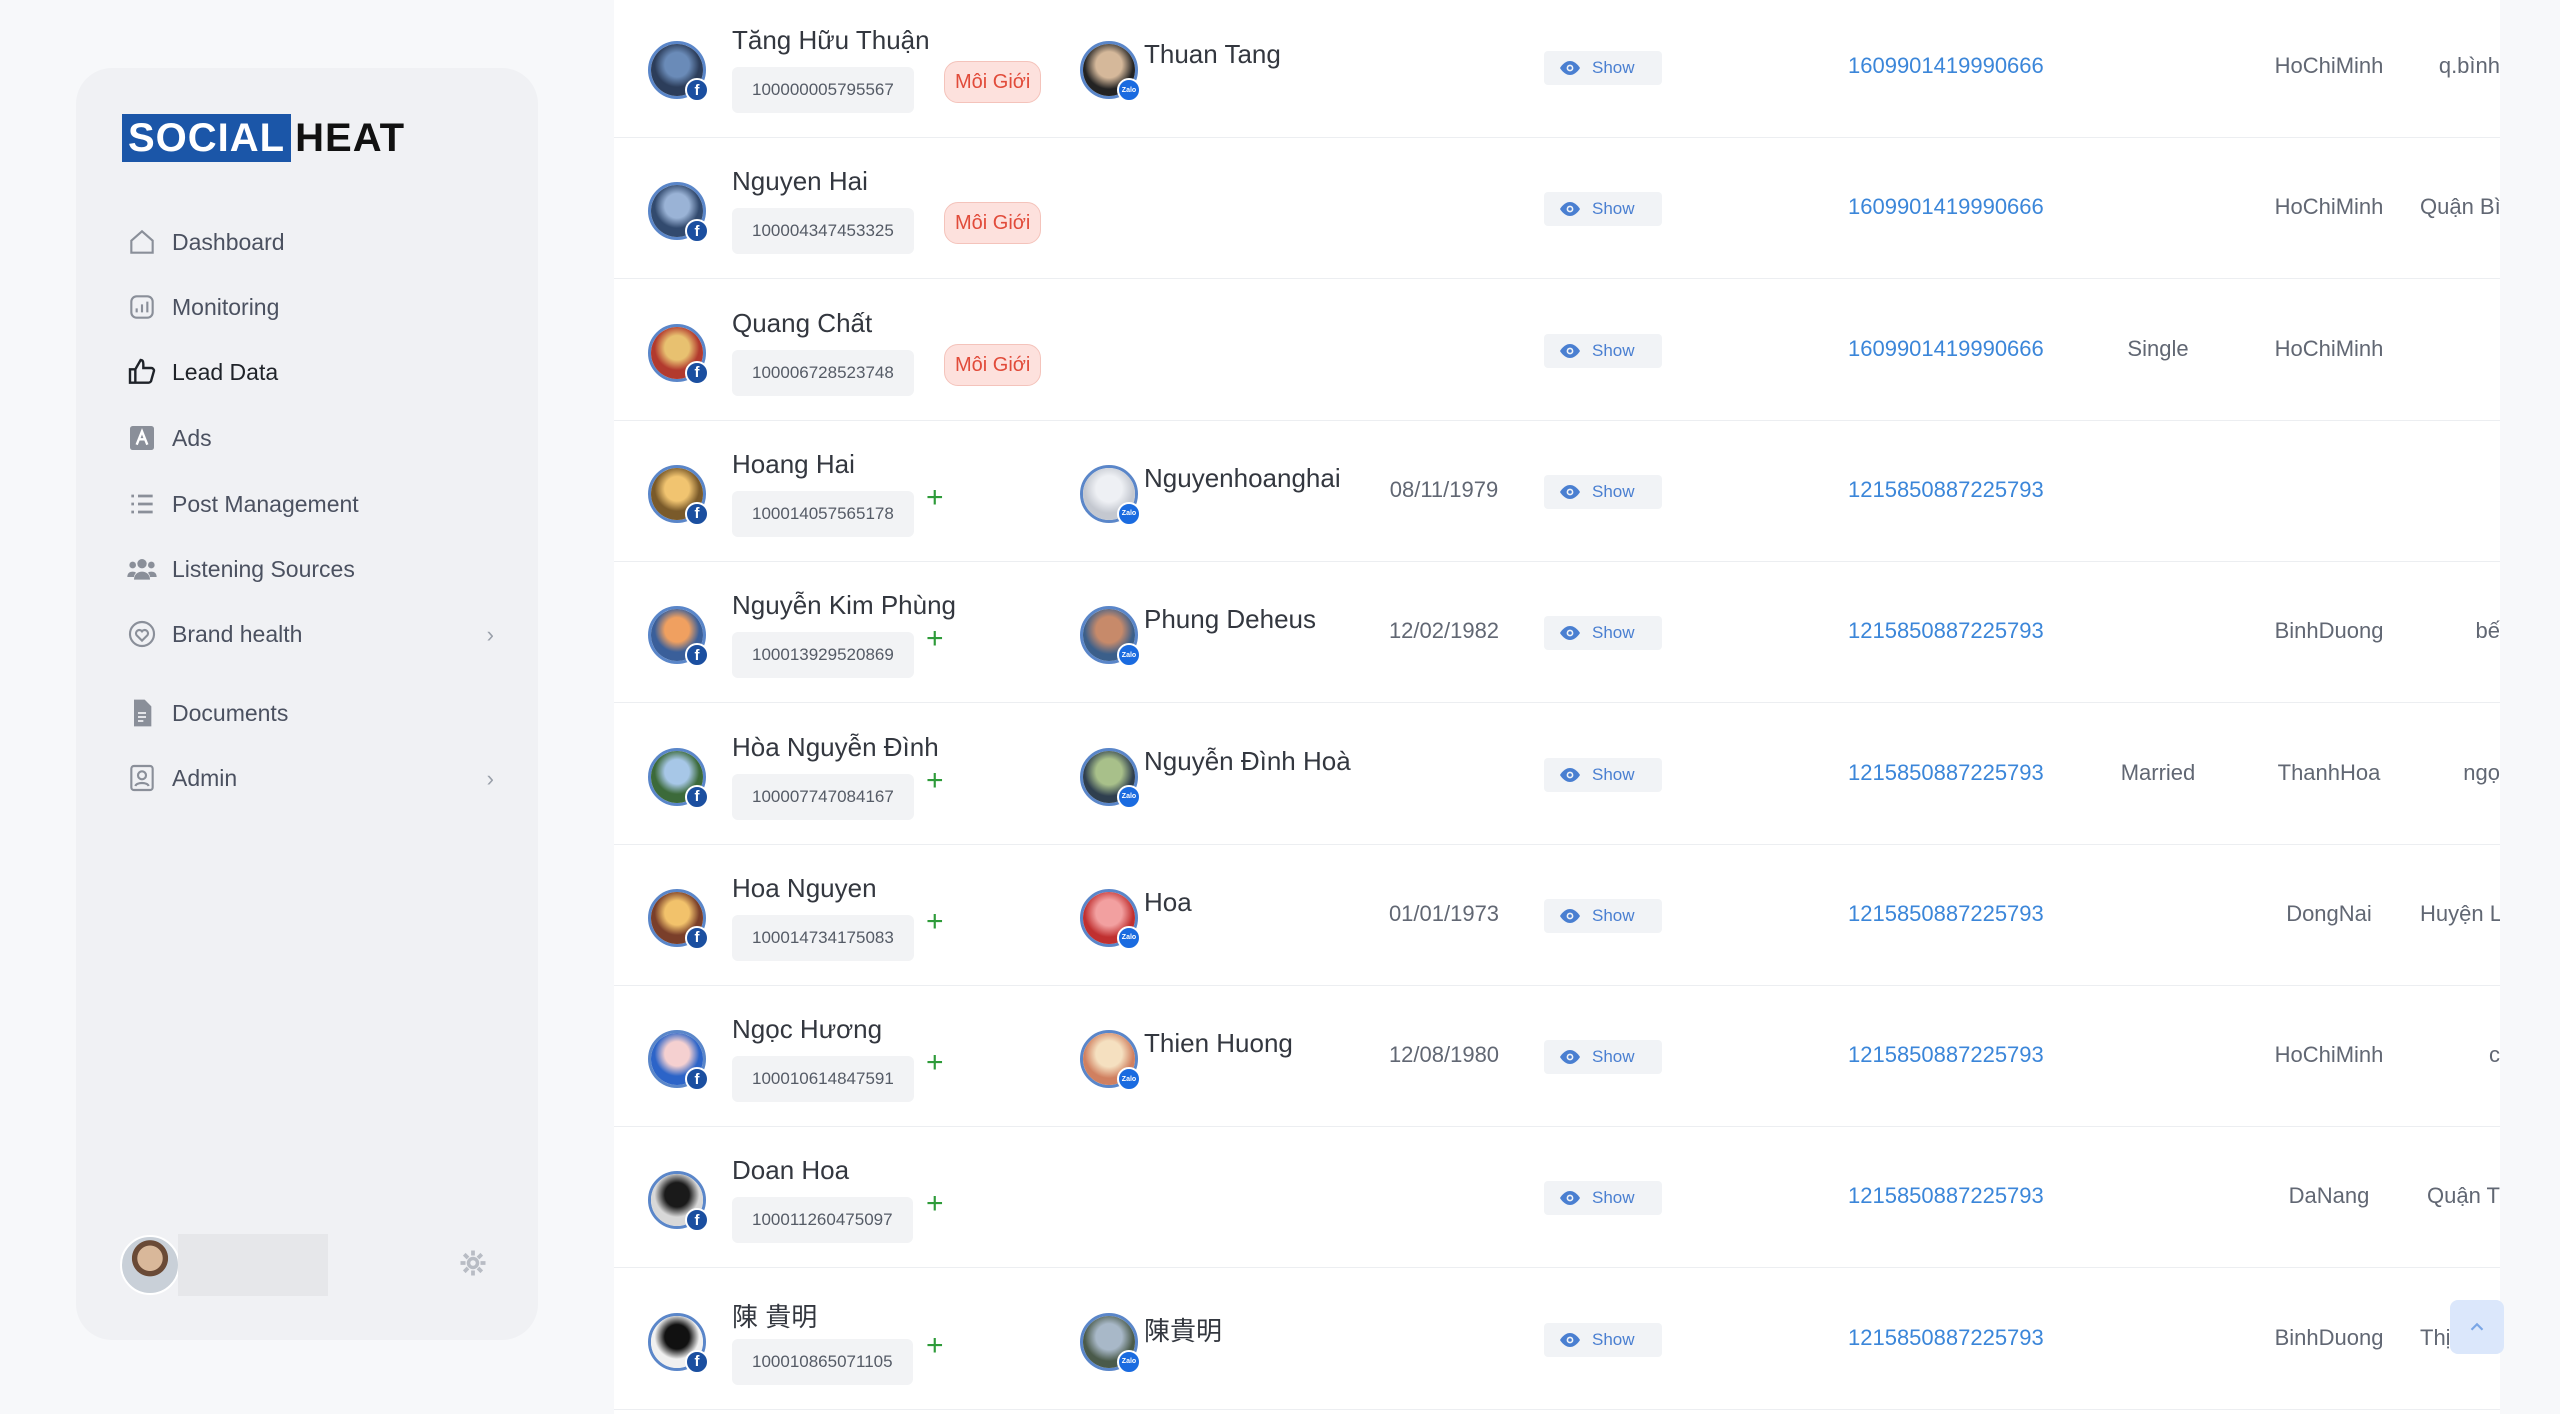 The width and height of the screenshot is (2560, 1414). Describe the element at coordinates (314, 307) in the screenshot. I see `sidebar-item-monitoring: Monitoring` at that location.